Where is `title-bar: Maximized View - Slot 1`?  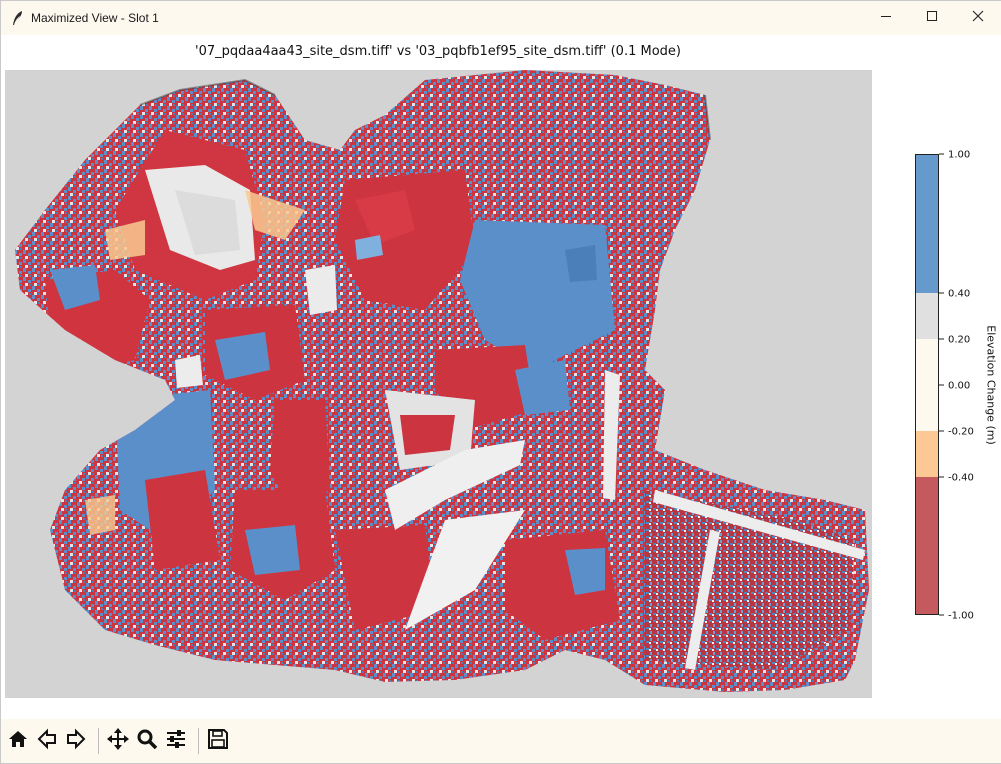
title-bar: Maximized View - Slot 1 is located at coordinates (501, 18).